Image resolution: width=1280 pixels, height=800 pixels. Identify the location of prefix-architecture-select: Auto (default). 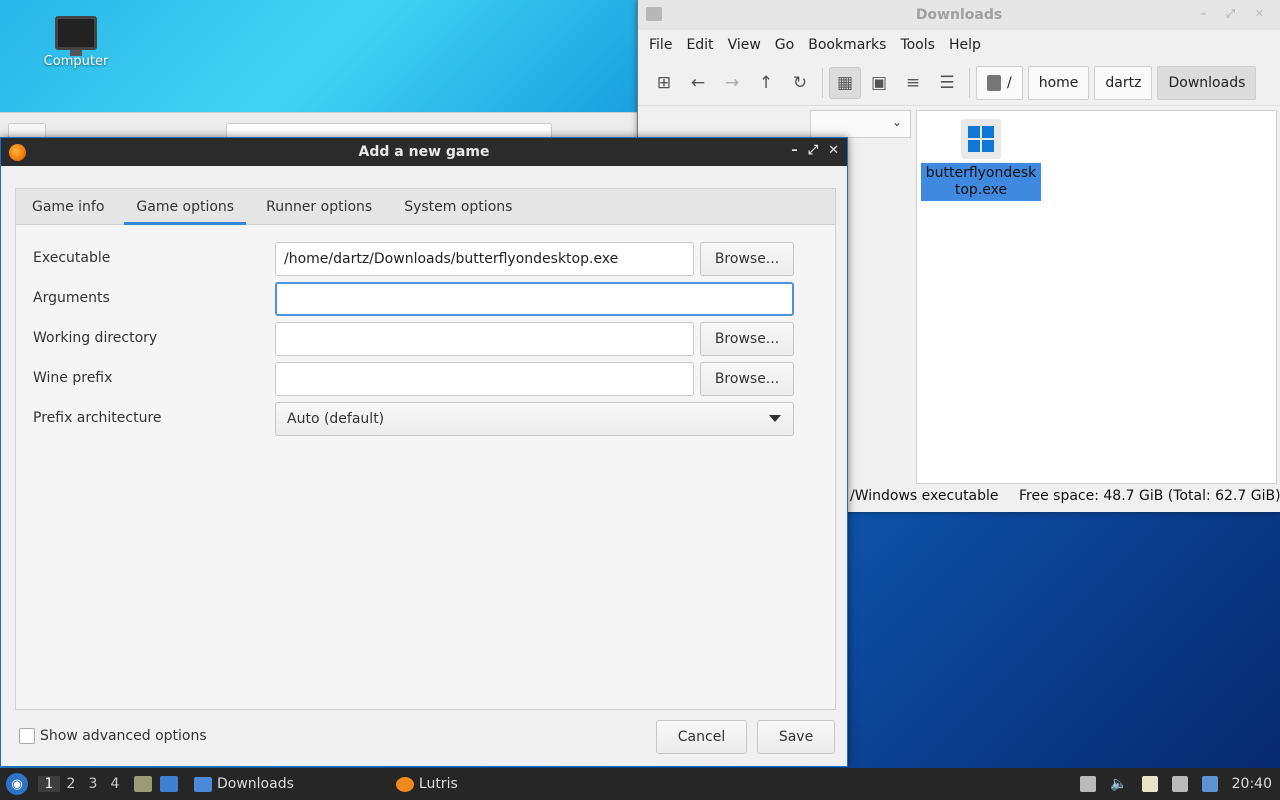
(534, 419).